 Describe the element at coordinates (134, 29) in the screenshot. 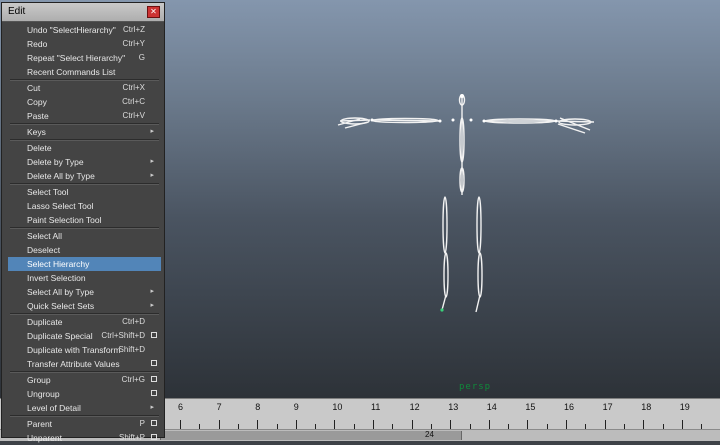

I see `menu-item-shortcut: Ctrl+Z` at that location.